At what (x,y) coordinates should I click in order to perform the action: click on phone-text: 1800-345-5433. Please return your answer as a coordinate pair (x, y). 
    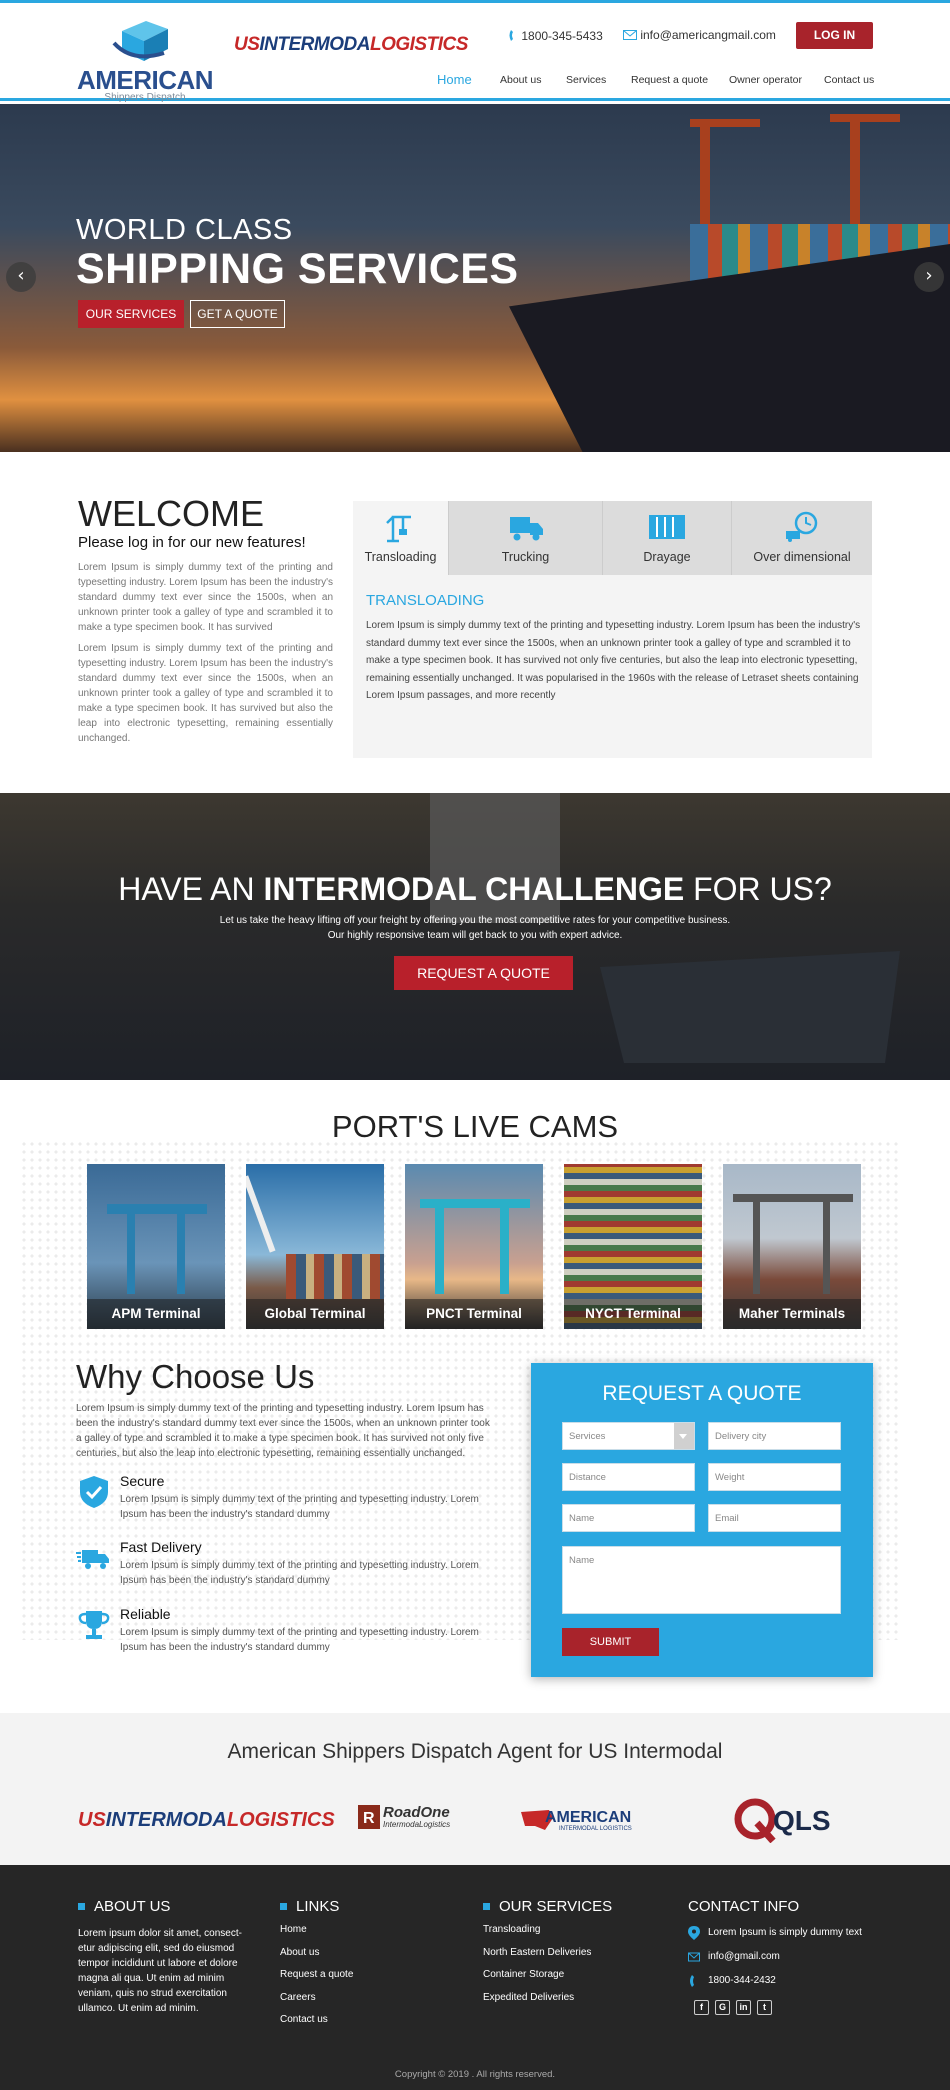
    Looking at the image, I should click on (562, 36).